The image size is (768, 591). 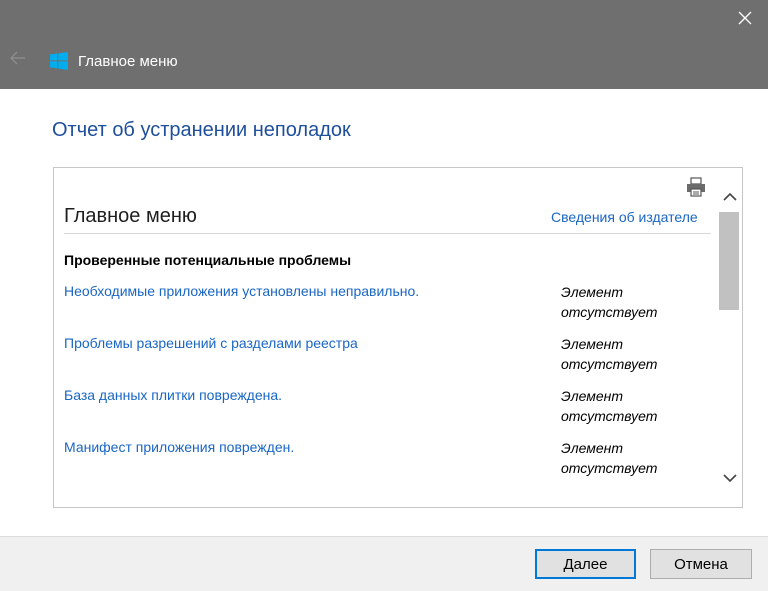 I want to click on section-divider, so click(x=387, y=233).